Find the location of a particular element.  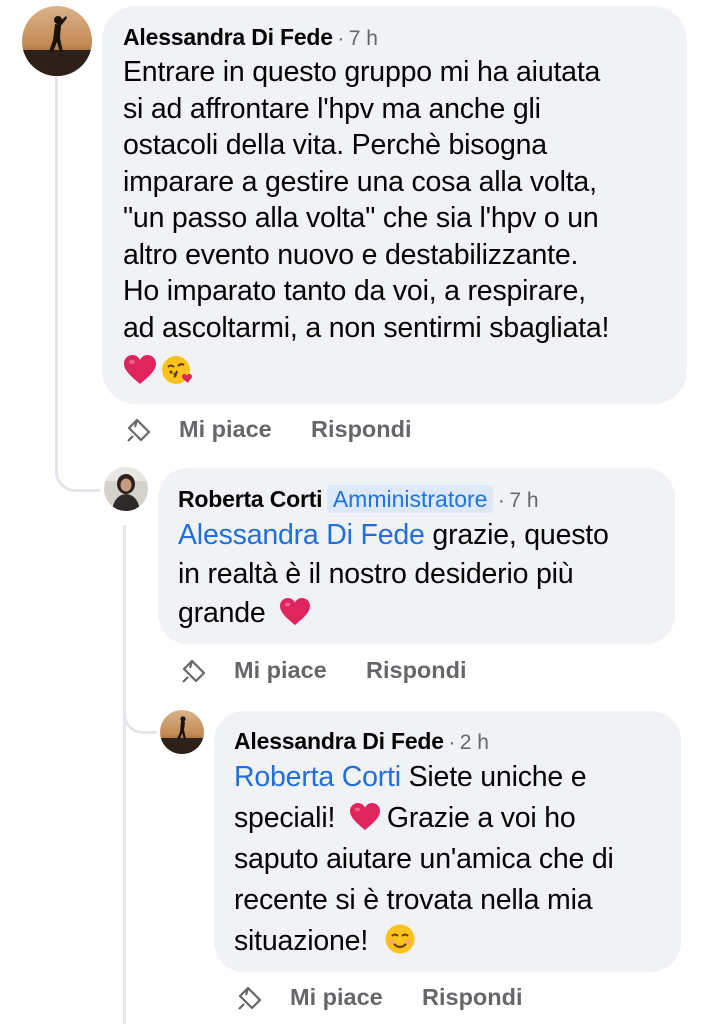

reply-line: Alessandra Di Fede grazie, questo is located at coordinates (393, 535).